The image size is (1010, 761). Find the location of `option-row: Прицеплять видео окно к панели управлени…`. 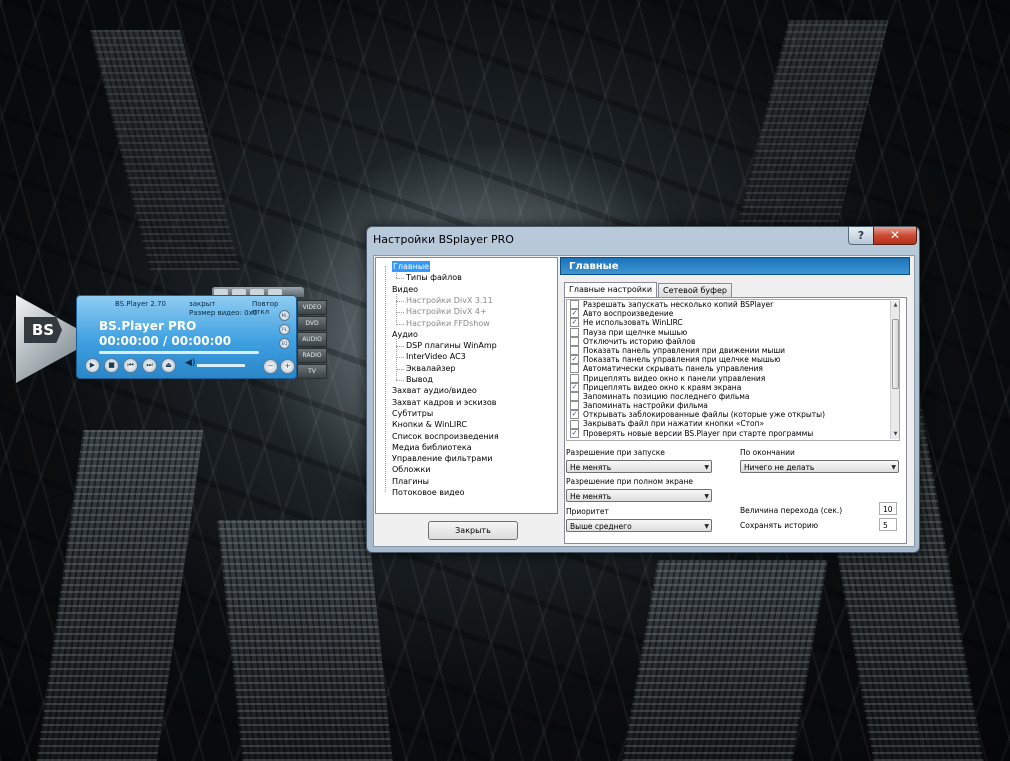

option-row: Прицеплять видео окно к панели управлени… is located at coordinates (733, 378).